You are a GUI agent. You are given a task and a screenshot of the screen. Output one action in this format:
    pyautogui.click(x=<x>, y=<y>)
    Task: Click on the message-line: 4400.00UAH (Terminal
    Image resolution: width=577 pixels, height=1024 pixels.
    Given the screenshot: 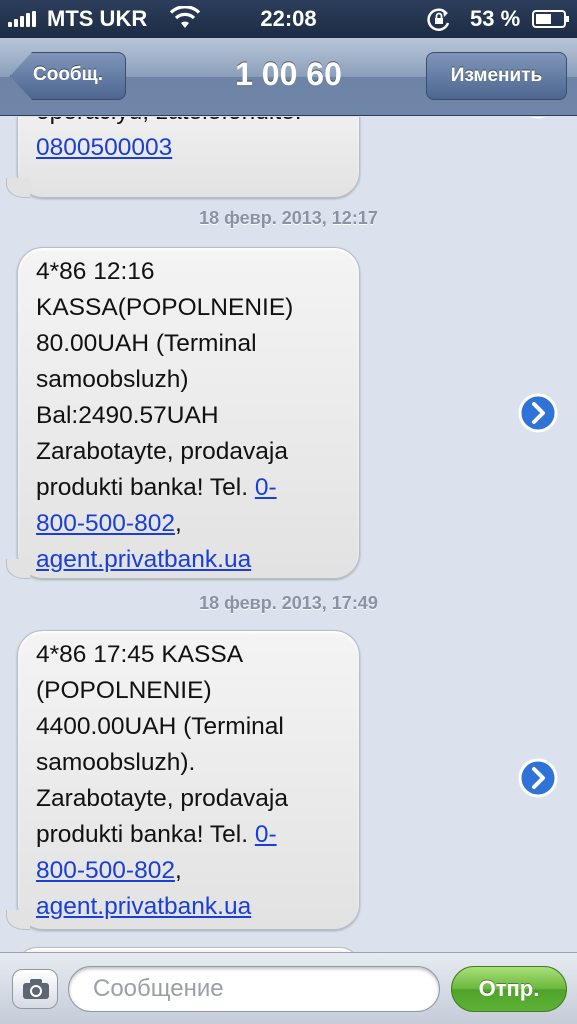 What is the action you would take?
    pyautogui.click(x=160, y=726)
    